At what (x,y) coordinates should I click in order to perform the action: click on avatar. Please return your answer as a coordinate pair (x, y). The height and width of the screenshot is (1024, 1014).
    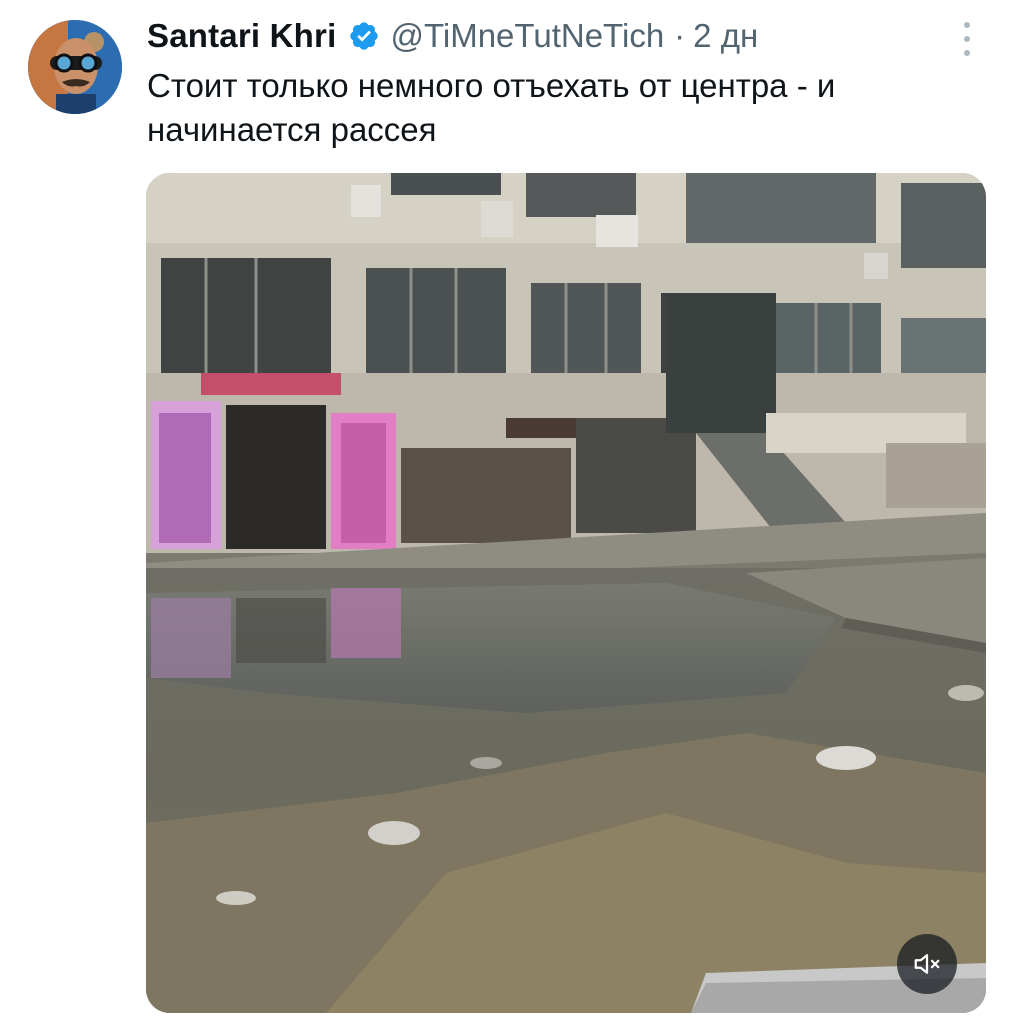
    Looking at the image, I should click on (75, 67).